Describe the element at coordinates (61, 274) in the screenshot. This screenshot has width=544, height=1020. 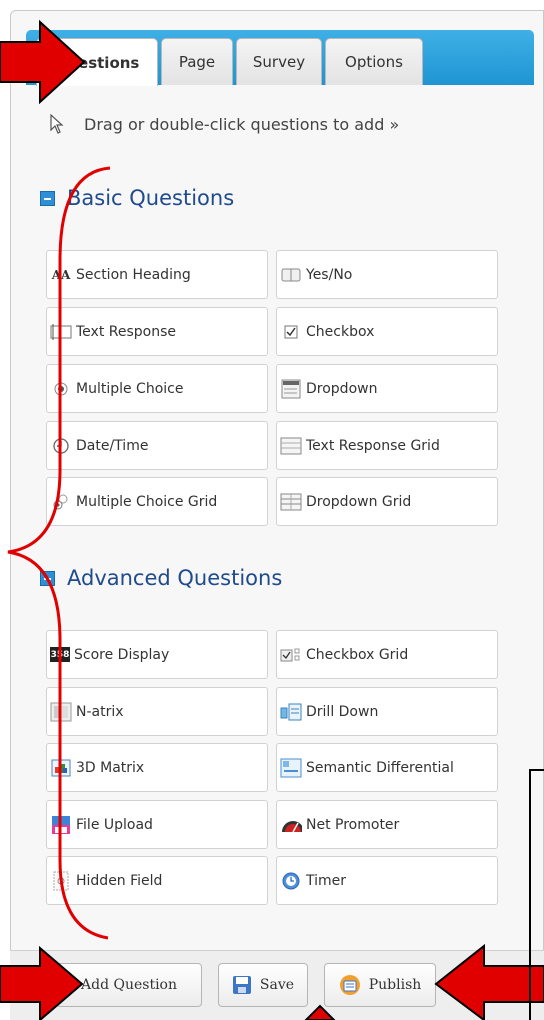
I see `section-heading-icon: AA` at that location.